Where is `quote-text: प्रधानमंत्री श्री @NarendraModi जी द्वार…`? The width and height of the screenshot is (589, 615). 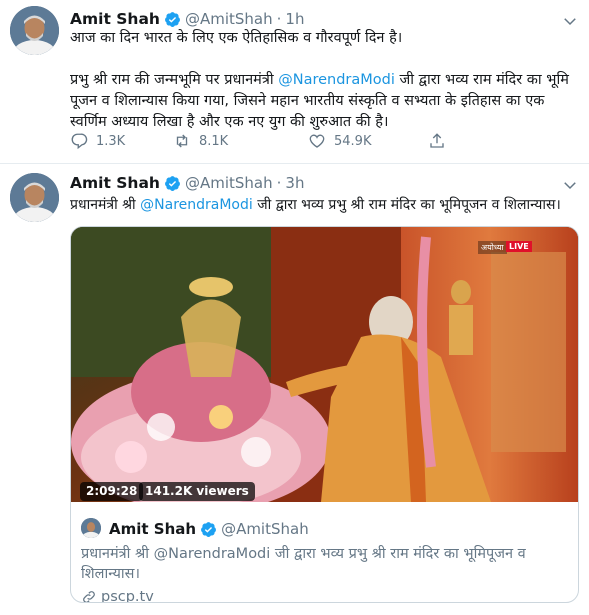
quote-text: प्रधानमंत्री श्री @NarendraModi जी द्वार… is located at coordinates (303, 564).